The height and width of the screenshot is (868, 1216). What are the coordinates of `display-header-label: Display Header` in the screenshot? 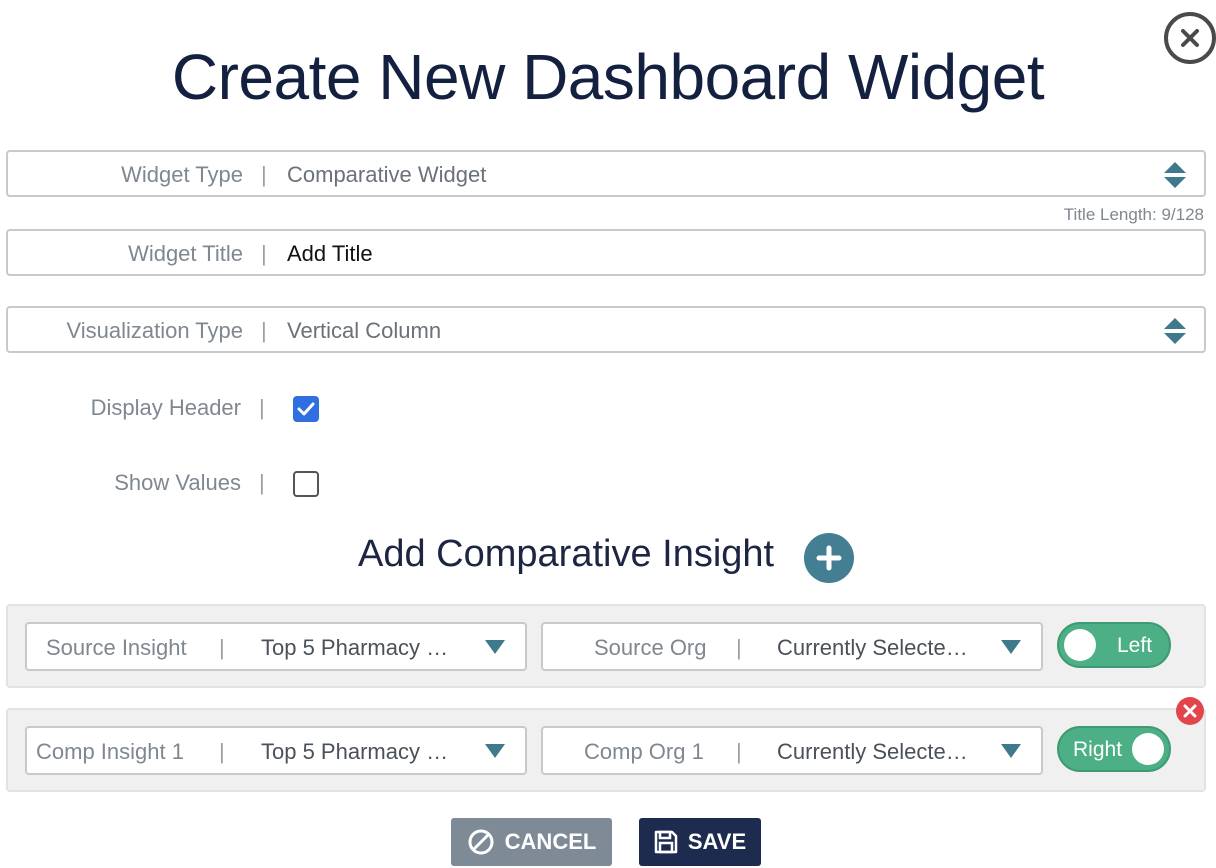 It's located at (165, 407).